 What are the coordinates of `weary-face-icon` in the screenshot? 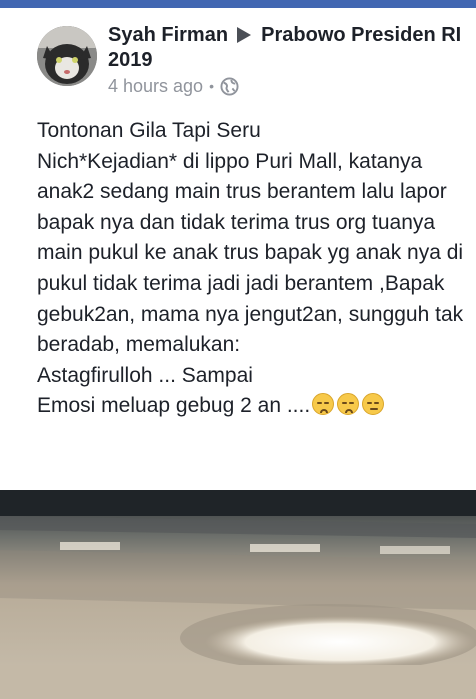 It's located at (348, 404).